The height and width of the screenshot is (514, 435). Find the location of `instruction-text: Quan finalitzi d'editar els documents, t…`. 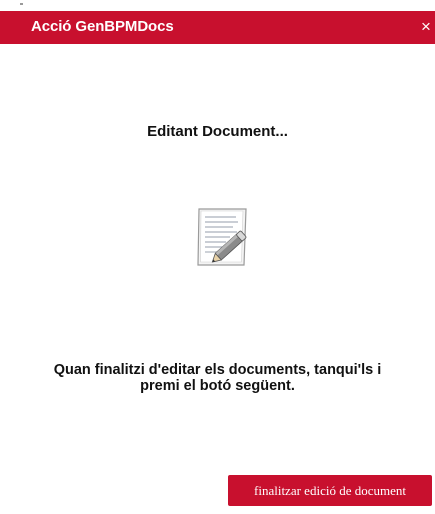

instruction-text: Quan finalitzi d'editar els documents, t… is located at coordinates (217, 378).